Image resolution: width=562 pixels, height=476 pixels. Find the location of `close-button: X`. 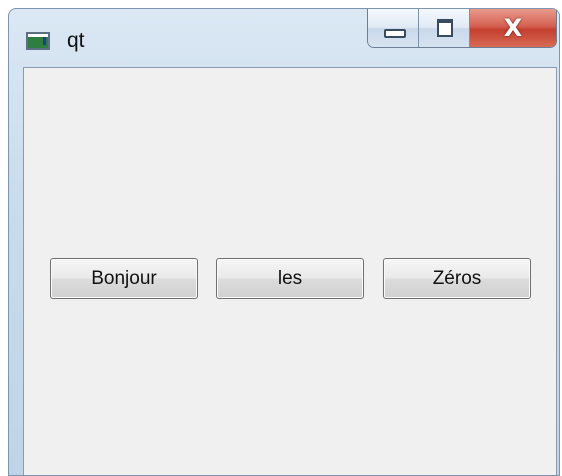

close-button: X is located at coordinates (513, 28).